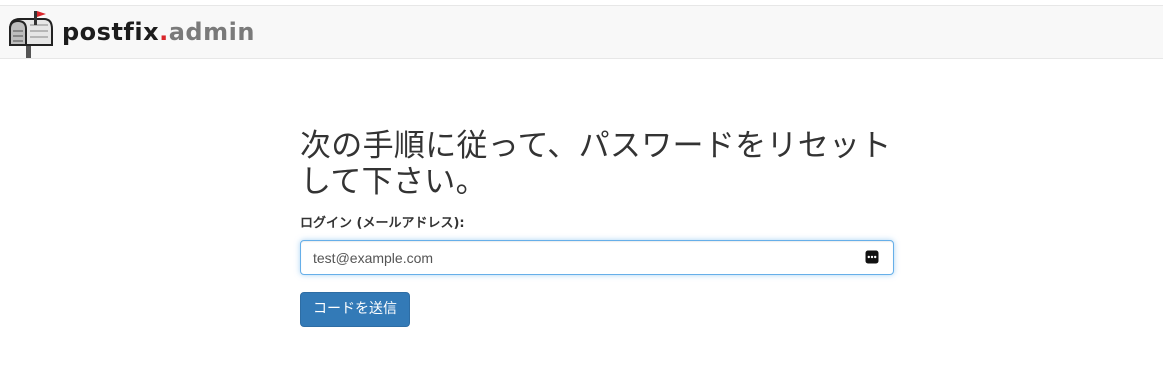 The width and height of the screenshot is (1163, 372). Describe the element at coordinates (596, 164) in the screenshot. I see `page-title: 次の手順に従って、パスワードをリセットして下さい。` at that location.